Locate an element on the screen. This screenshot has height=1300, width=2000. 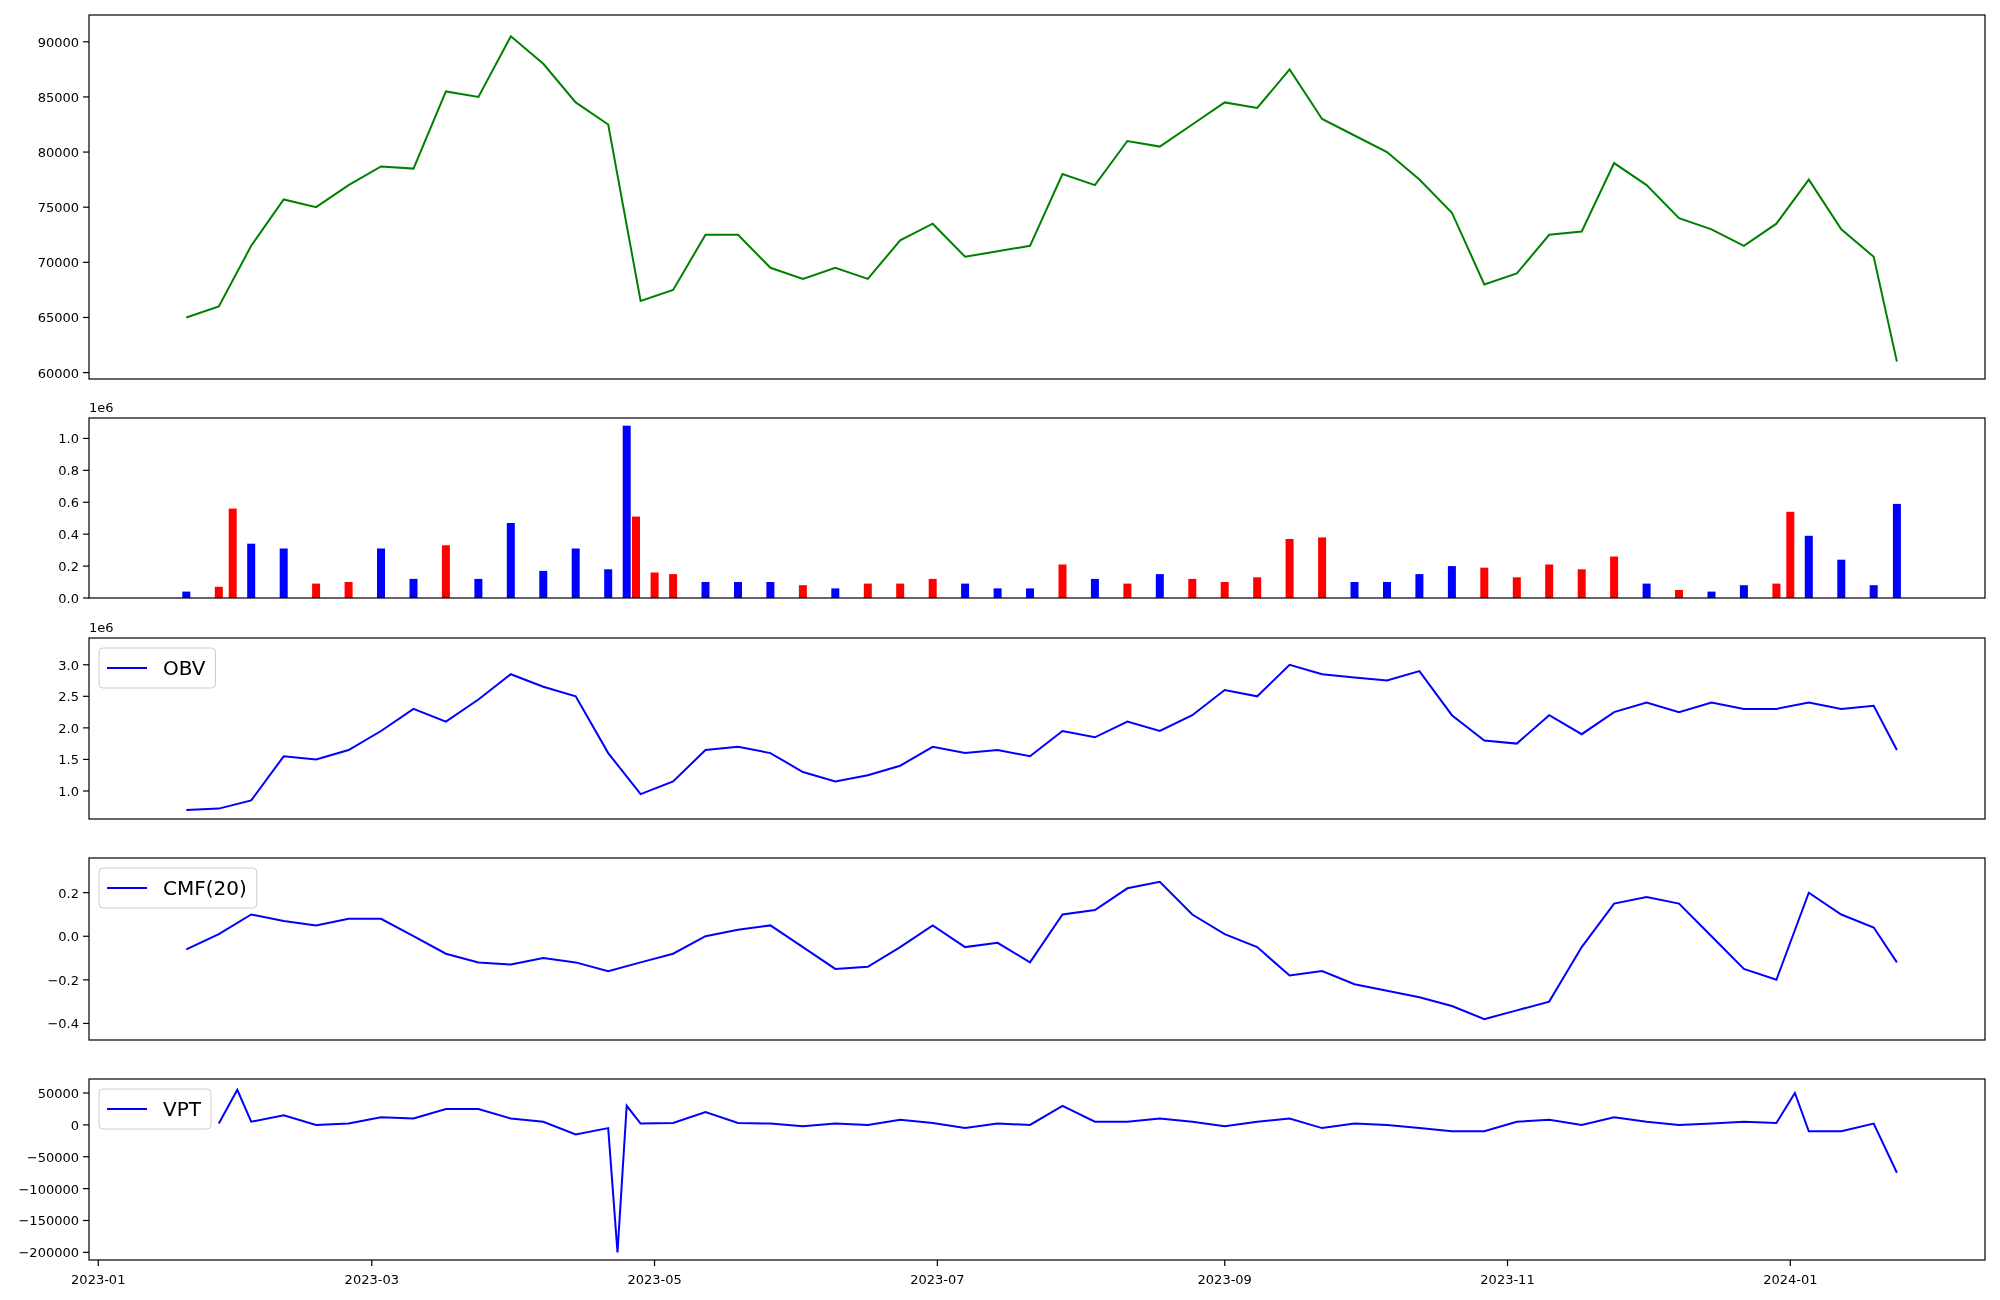
y-tick-label: 0 is located at coordinates (74, 1125).